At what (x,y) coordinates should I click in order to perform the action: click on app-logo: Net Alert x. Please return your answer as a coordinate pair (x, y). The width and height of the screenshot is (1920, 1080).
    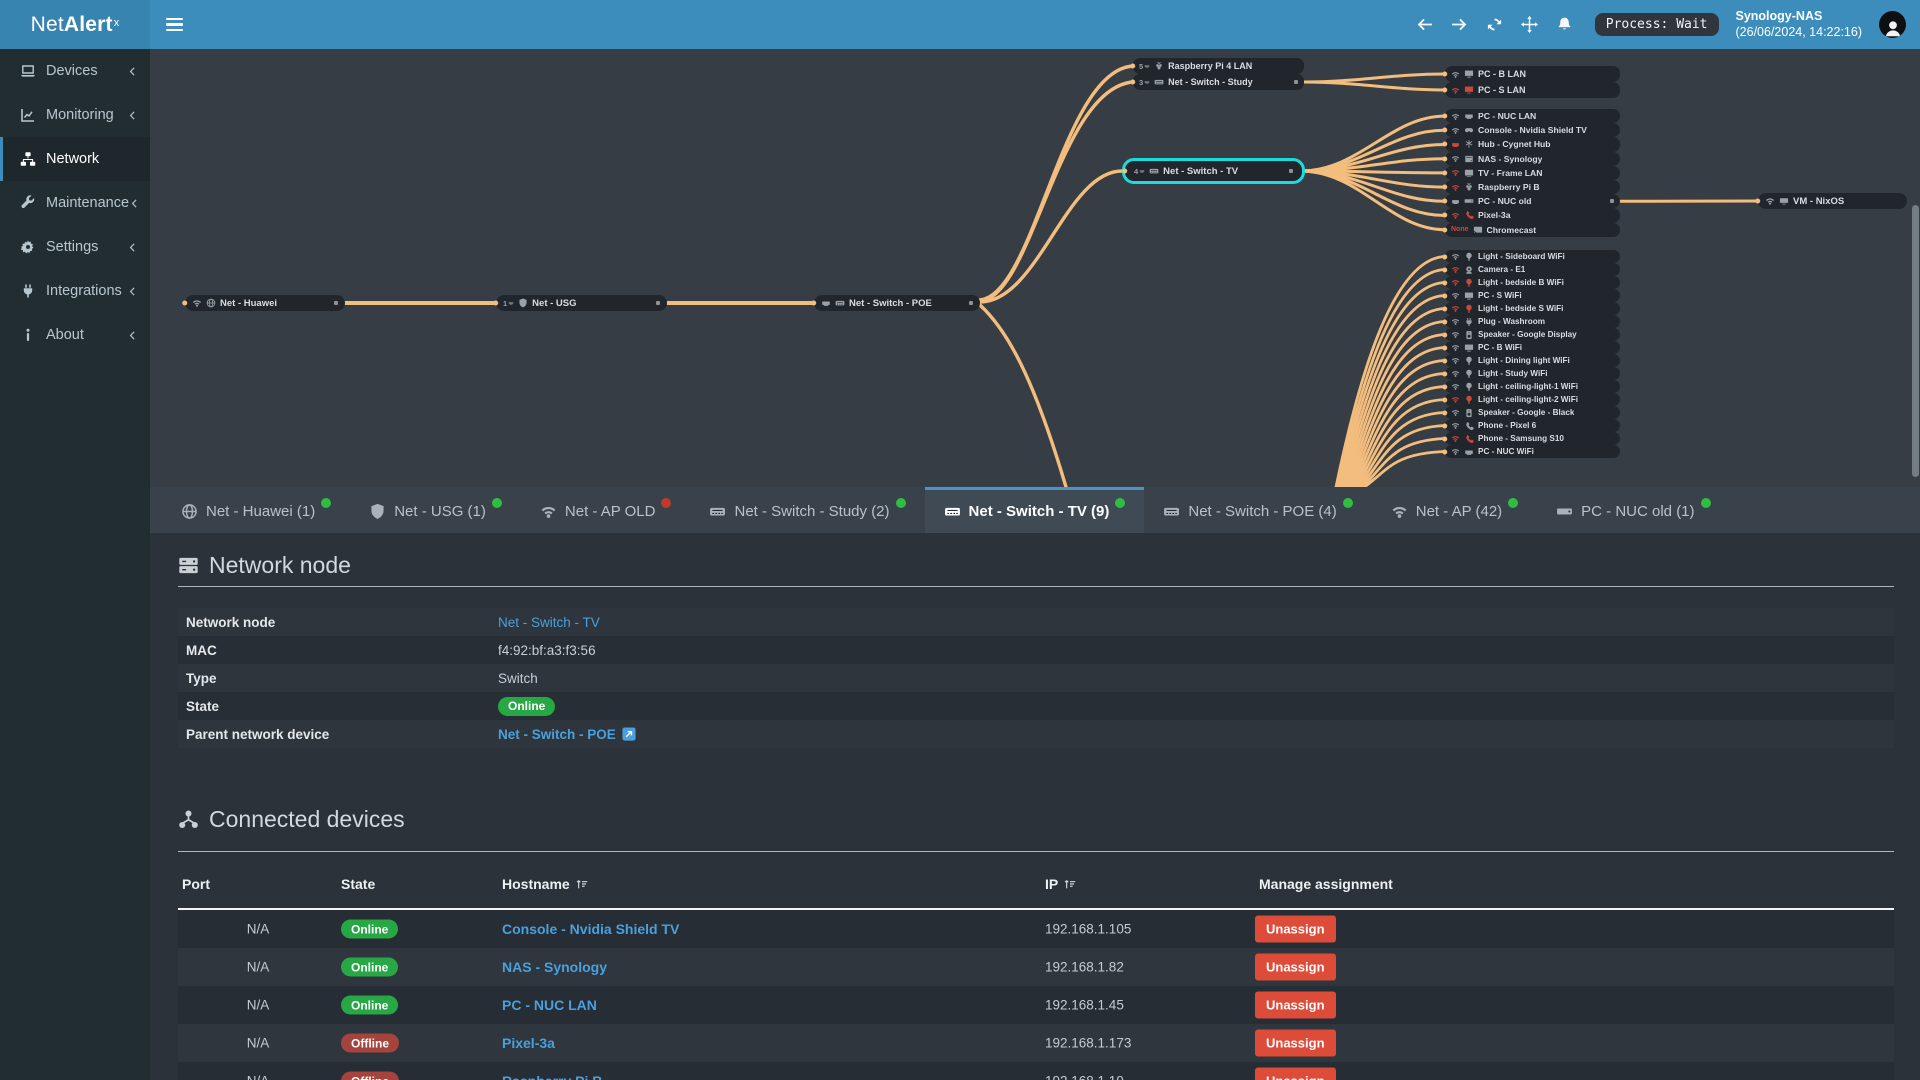
    Looking at the image, I should click on (75, 24).